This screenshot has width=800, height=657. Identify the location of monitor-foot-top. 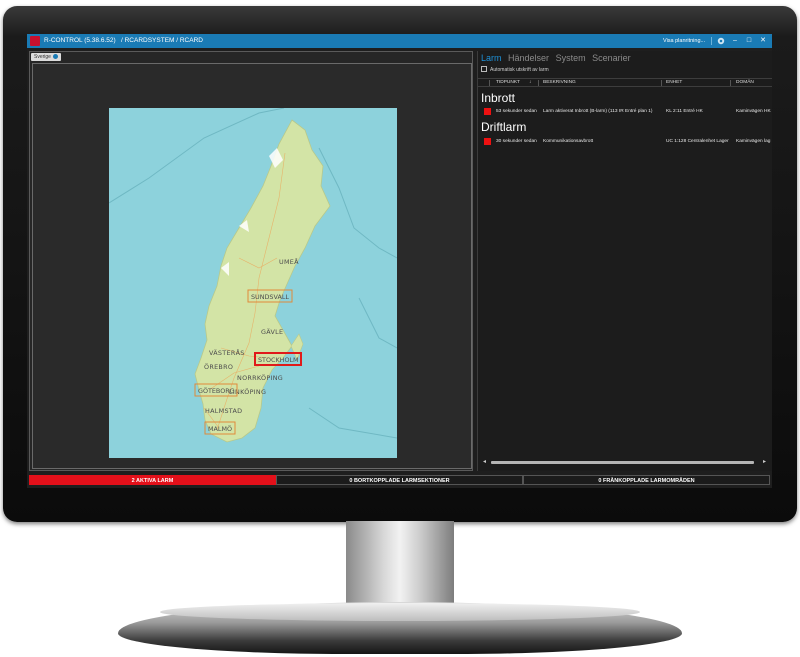
(400, 612).